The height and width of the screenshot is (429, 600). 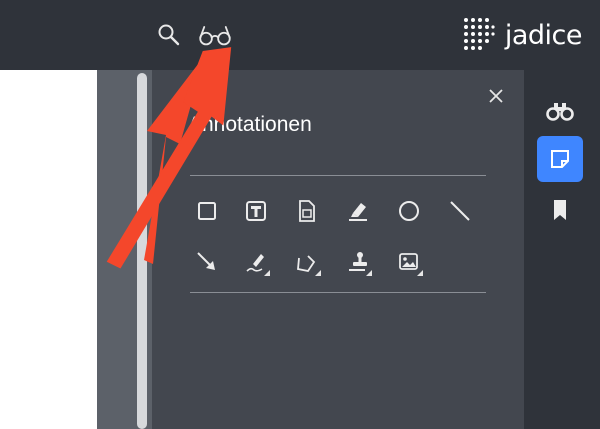 I want to click on glasses-icon, so click(x=215, y=35).